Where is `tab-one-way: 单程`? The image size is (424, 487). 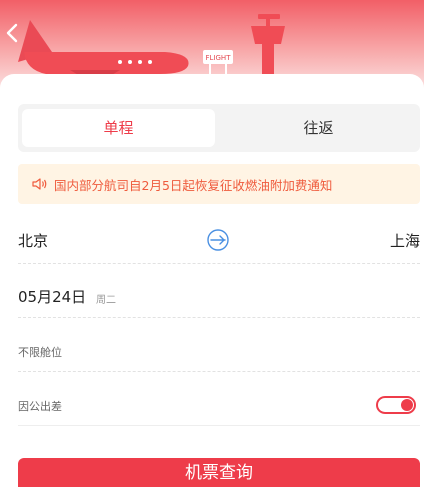
tab-one-way: 单程 is located at coordinates (118, 128).